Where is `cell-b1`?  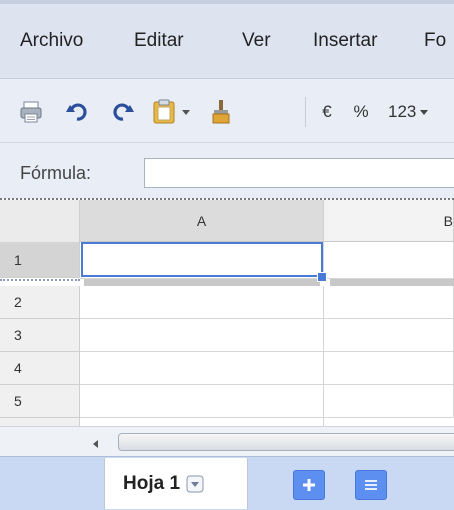
cell-b1 is located at coordinates (389, 260).